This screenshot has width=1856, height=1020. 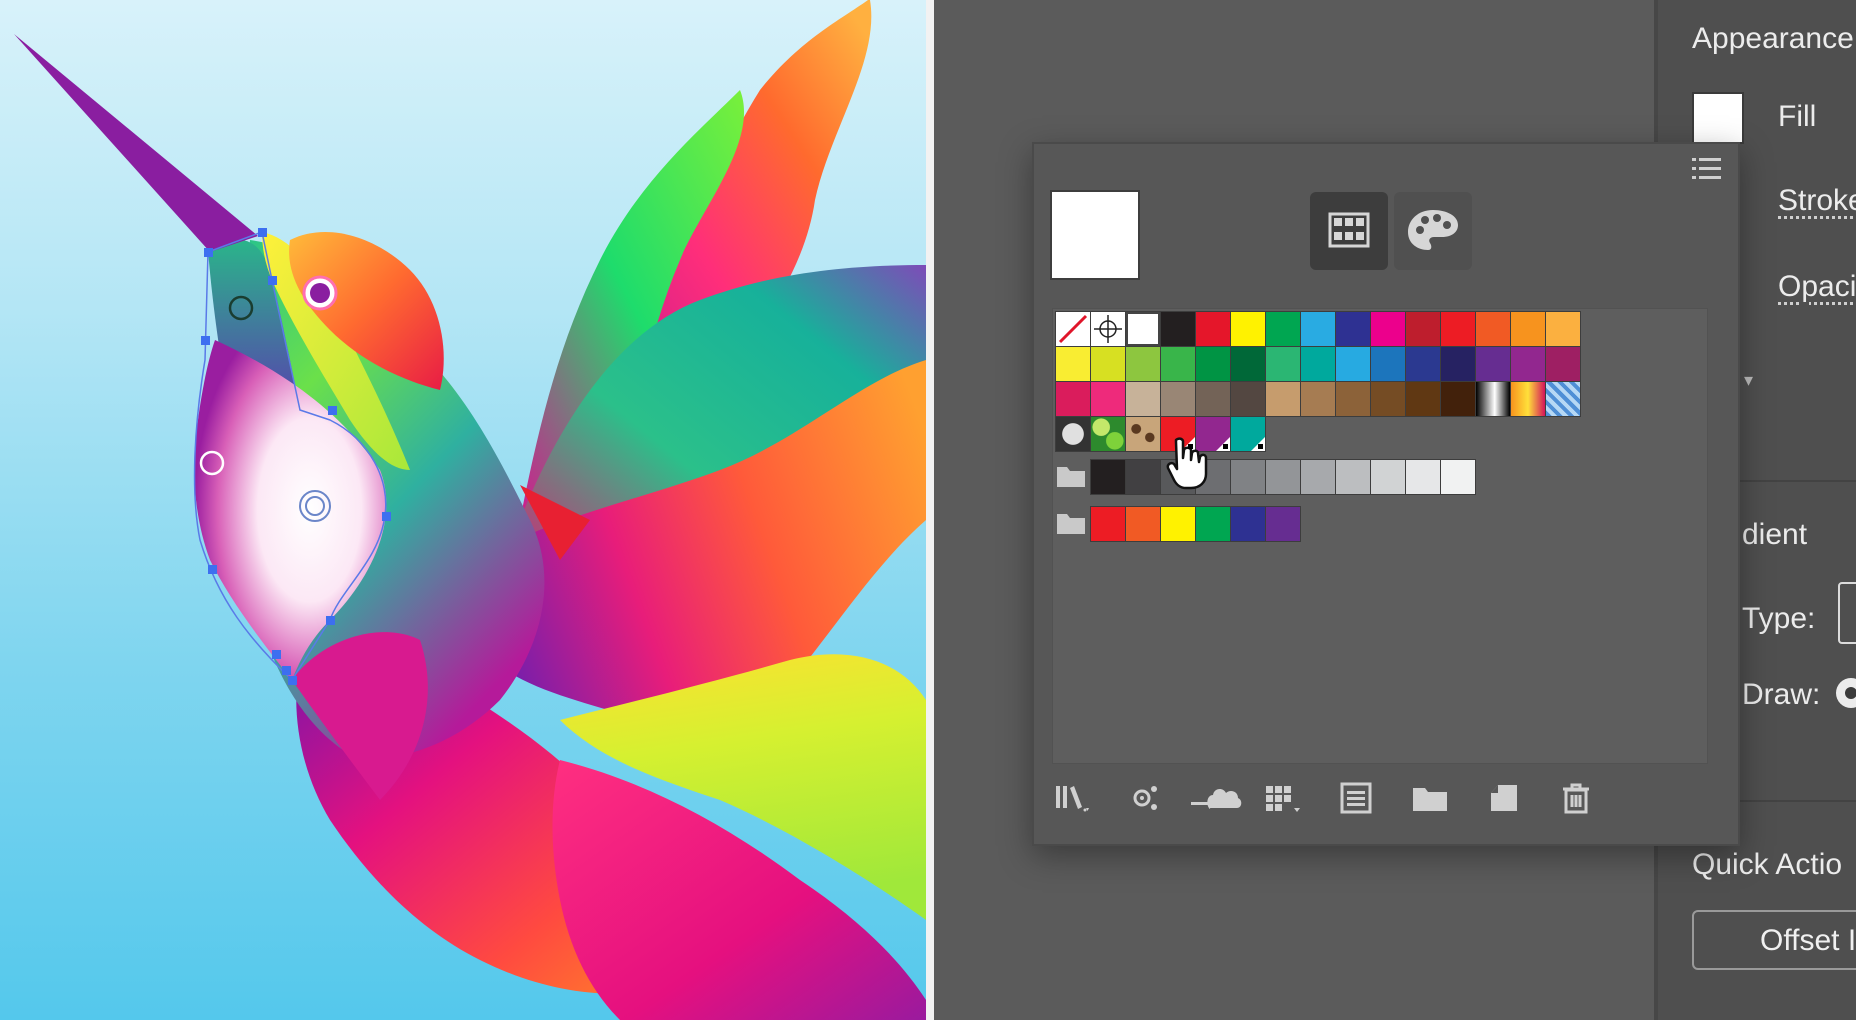 What do you see at coordinates (1095, 235) in the screenshot?
I see `current-fill-swatch` at bounding box center [1095, 235].